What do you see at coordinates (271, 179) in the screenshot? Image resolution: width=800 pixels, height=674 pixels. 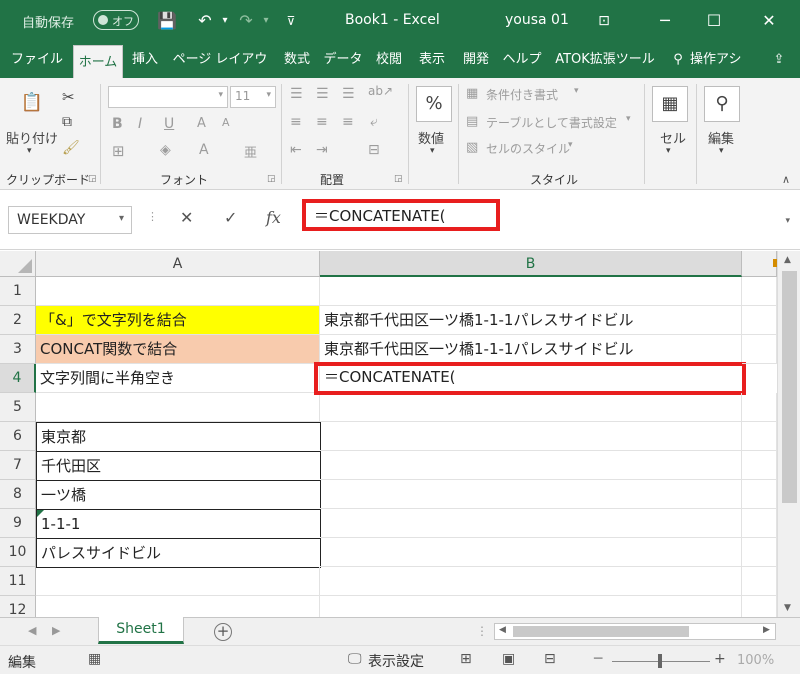 I see `font-dialog-icon: ◲` at bounding box center [271, 179].